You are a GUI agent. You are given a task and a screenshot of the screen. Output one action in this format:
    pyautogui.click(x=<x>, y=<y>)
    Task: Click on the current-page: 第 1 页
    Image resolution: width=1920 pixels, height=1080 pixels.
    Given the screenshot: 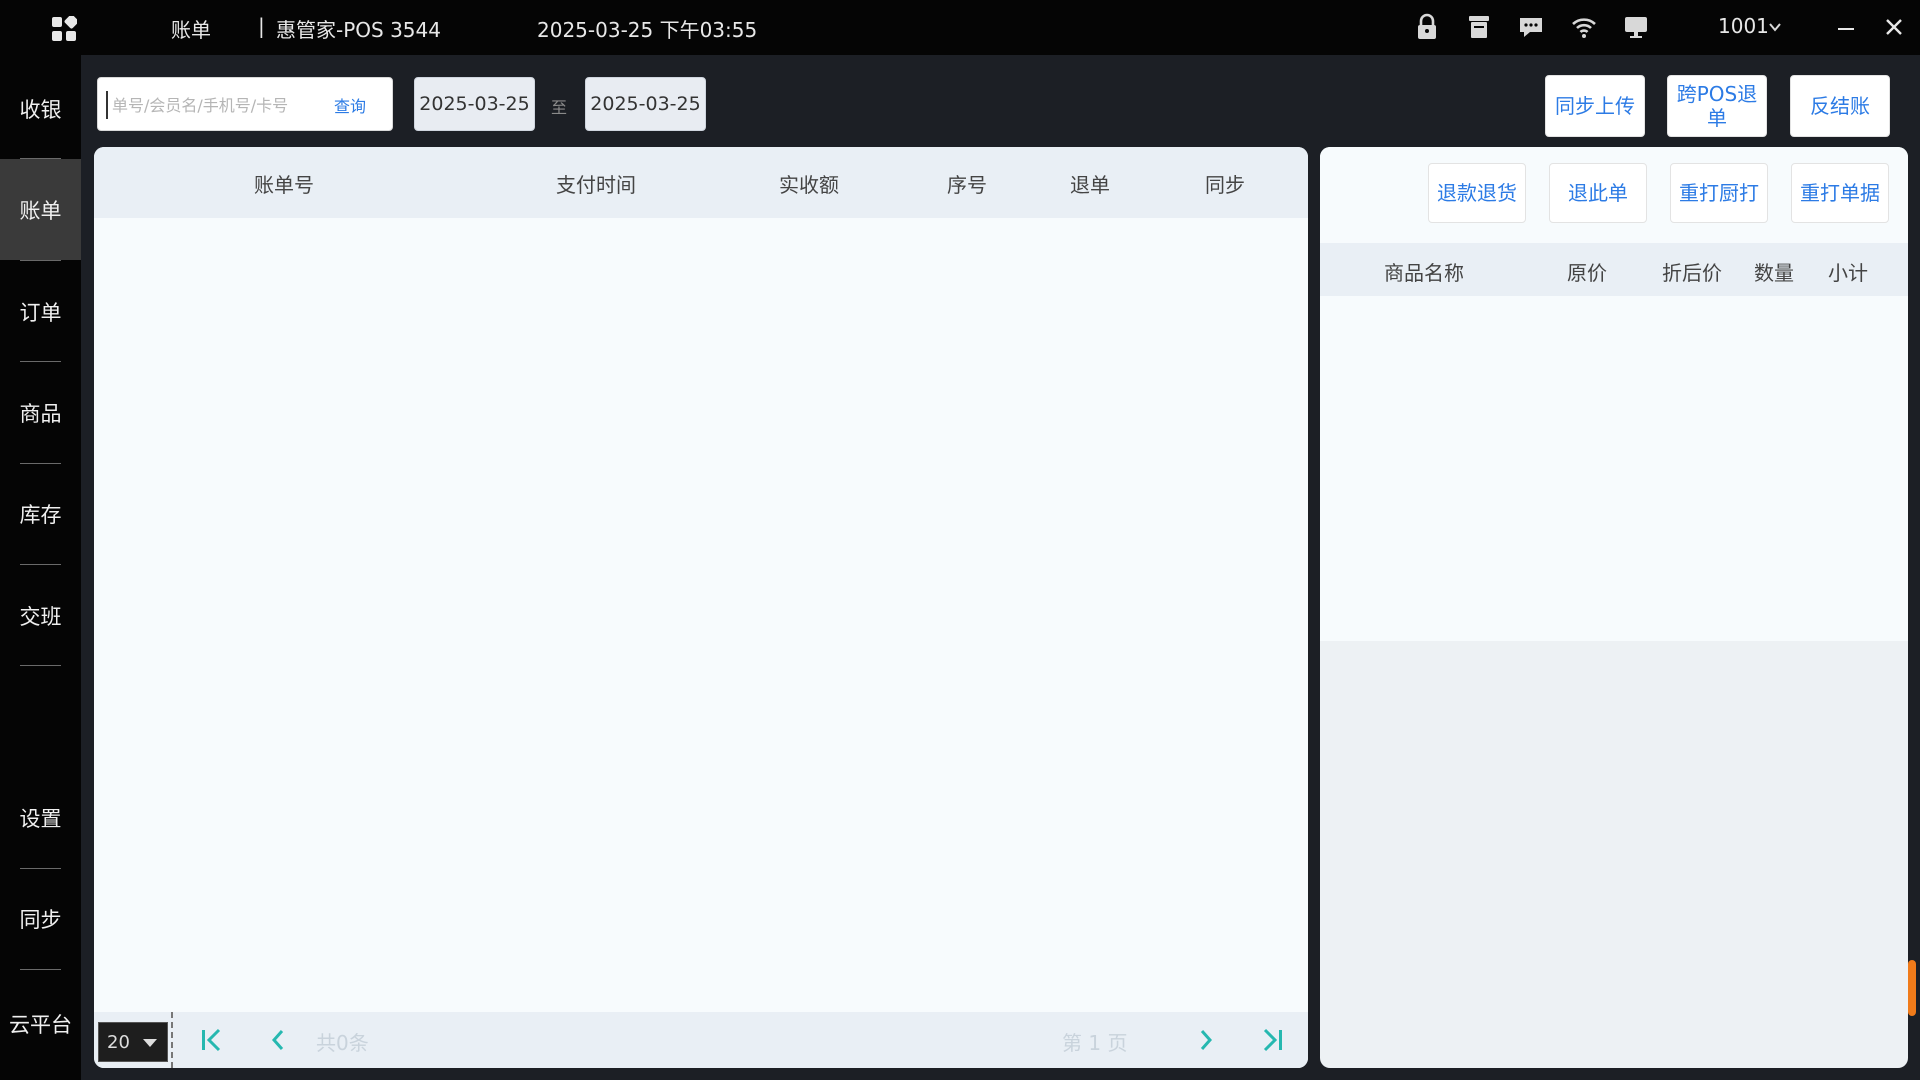 What is the action you would take?
    pyautogui.click(x=1095, y=1043)
    